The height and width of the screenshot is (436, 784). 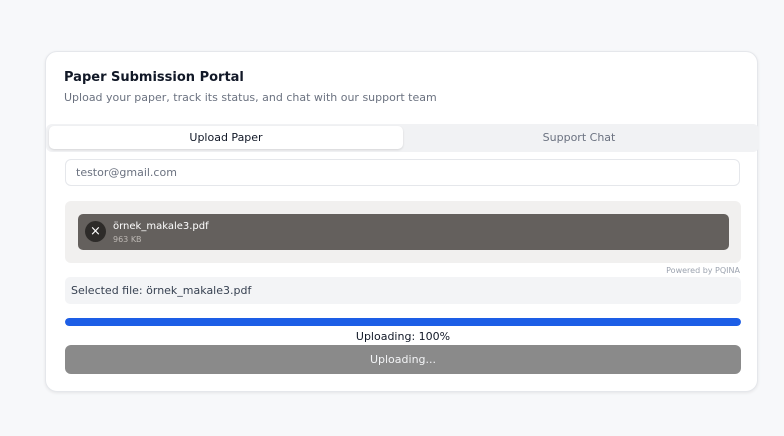 I want to click on tab-upload-paper: Upload Paper, so click(x=226, y=137).